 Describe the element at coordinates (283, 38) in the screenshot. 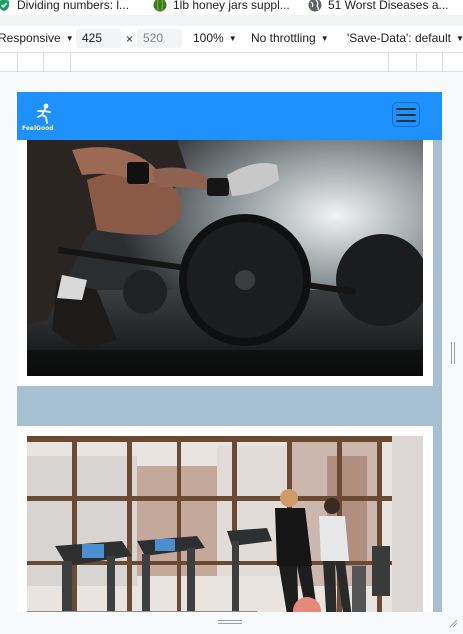

I see `throttling-label: No throttling` at that location.